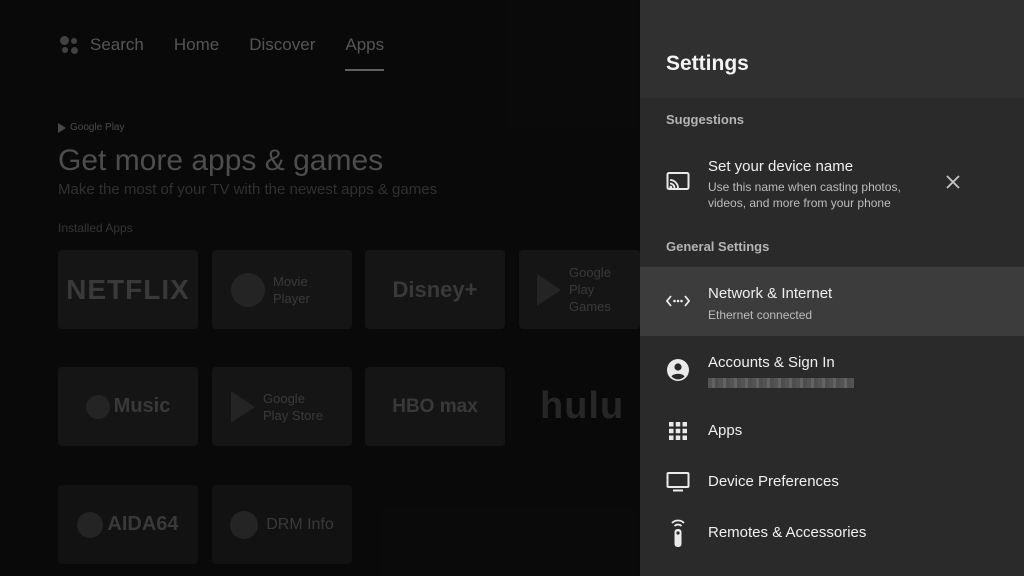 The width and height of the screenshot is (1024, 576). Describe the element at coordinates (291, 289) in the screenshot. I see `movie-player-label: Movie Player` at that location.